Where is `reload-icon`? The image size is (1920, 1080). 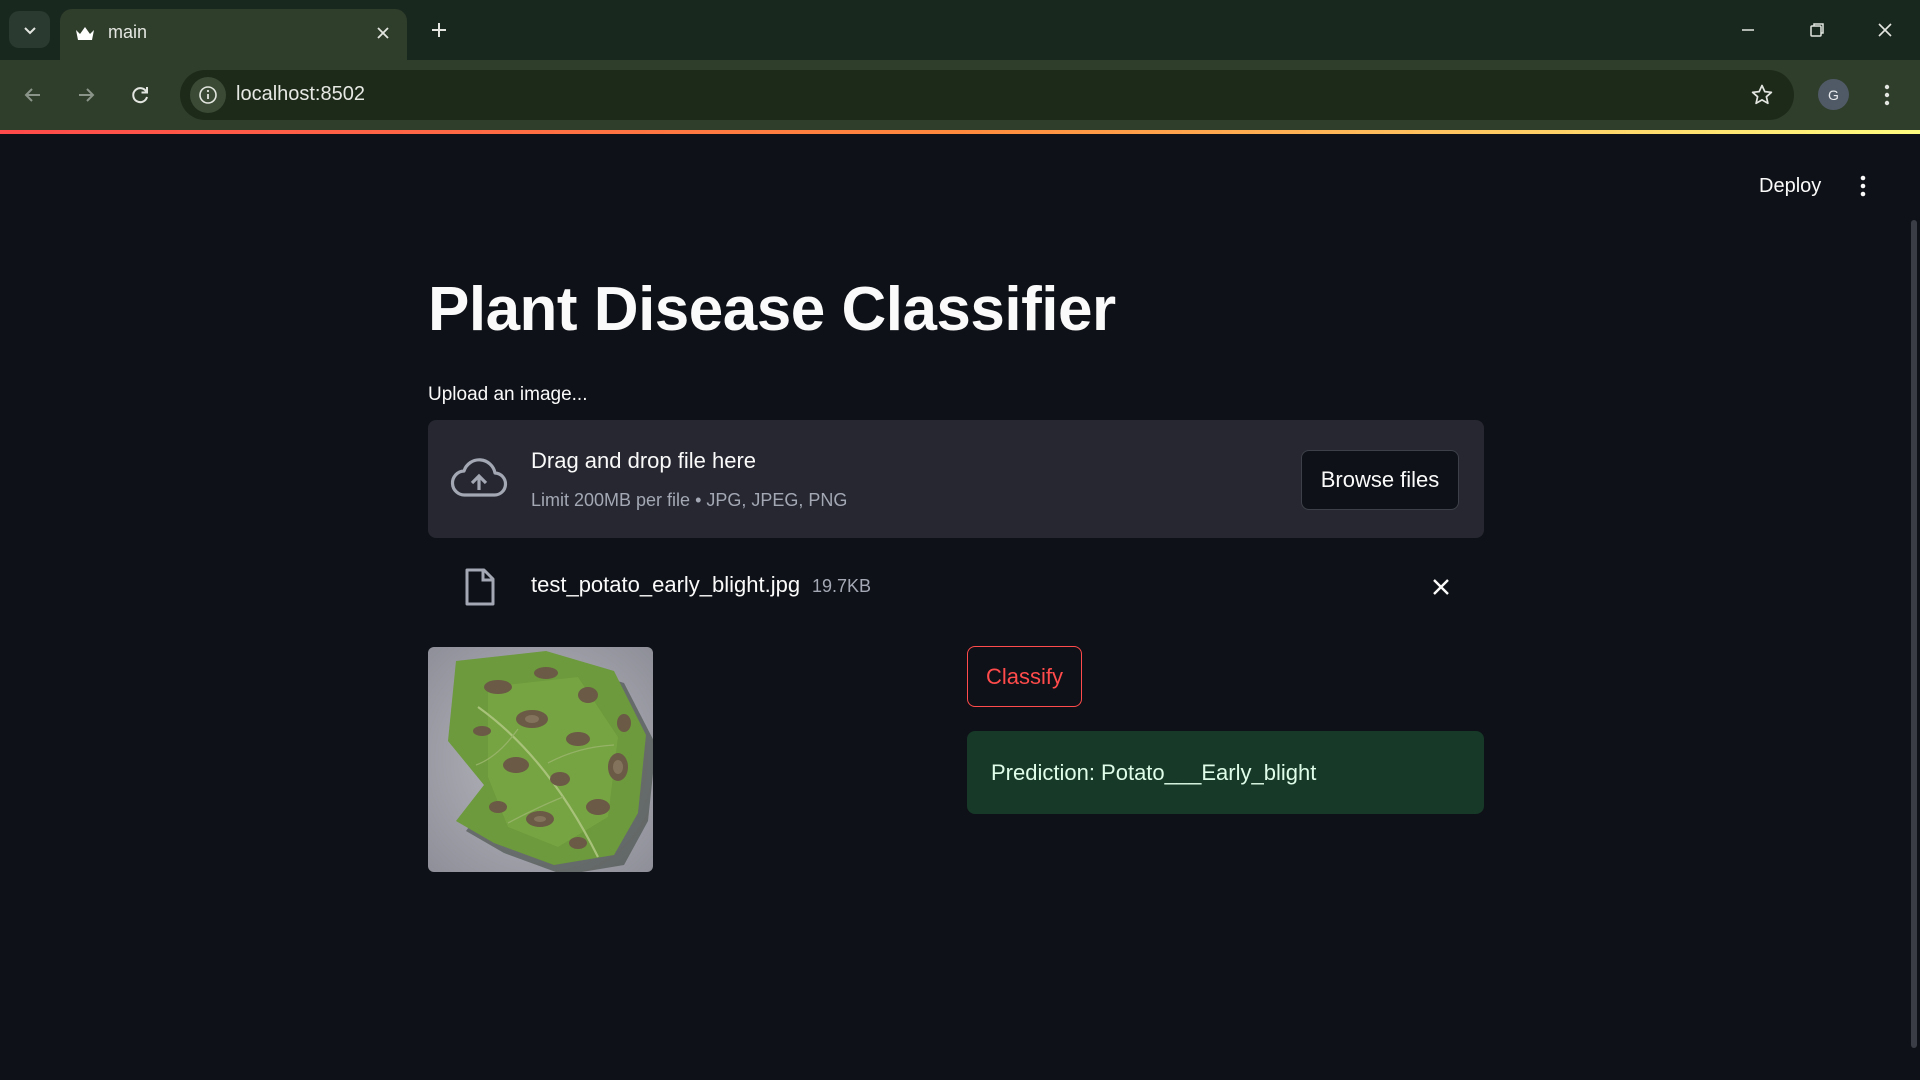
reload-icon is located at coordinates (140, 95).